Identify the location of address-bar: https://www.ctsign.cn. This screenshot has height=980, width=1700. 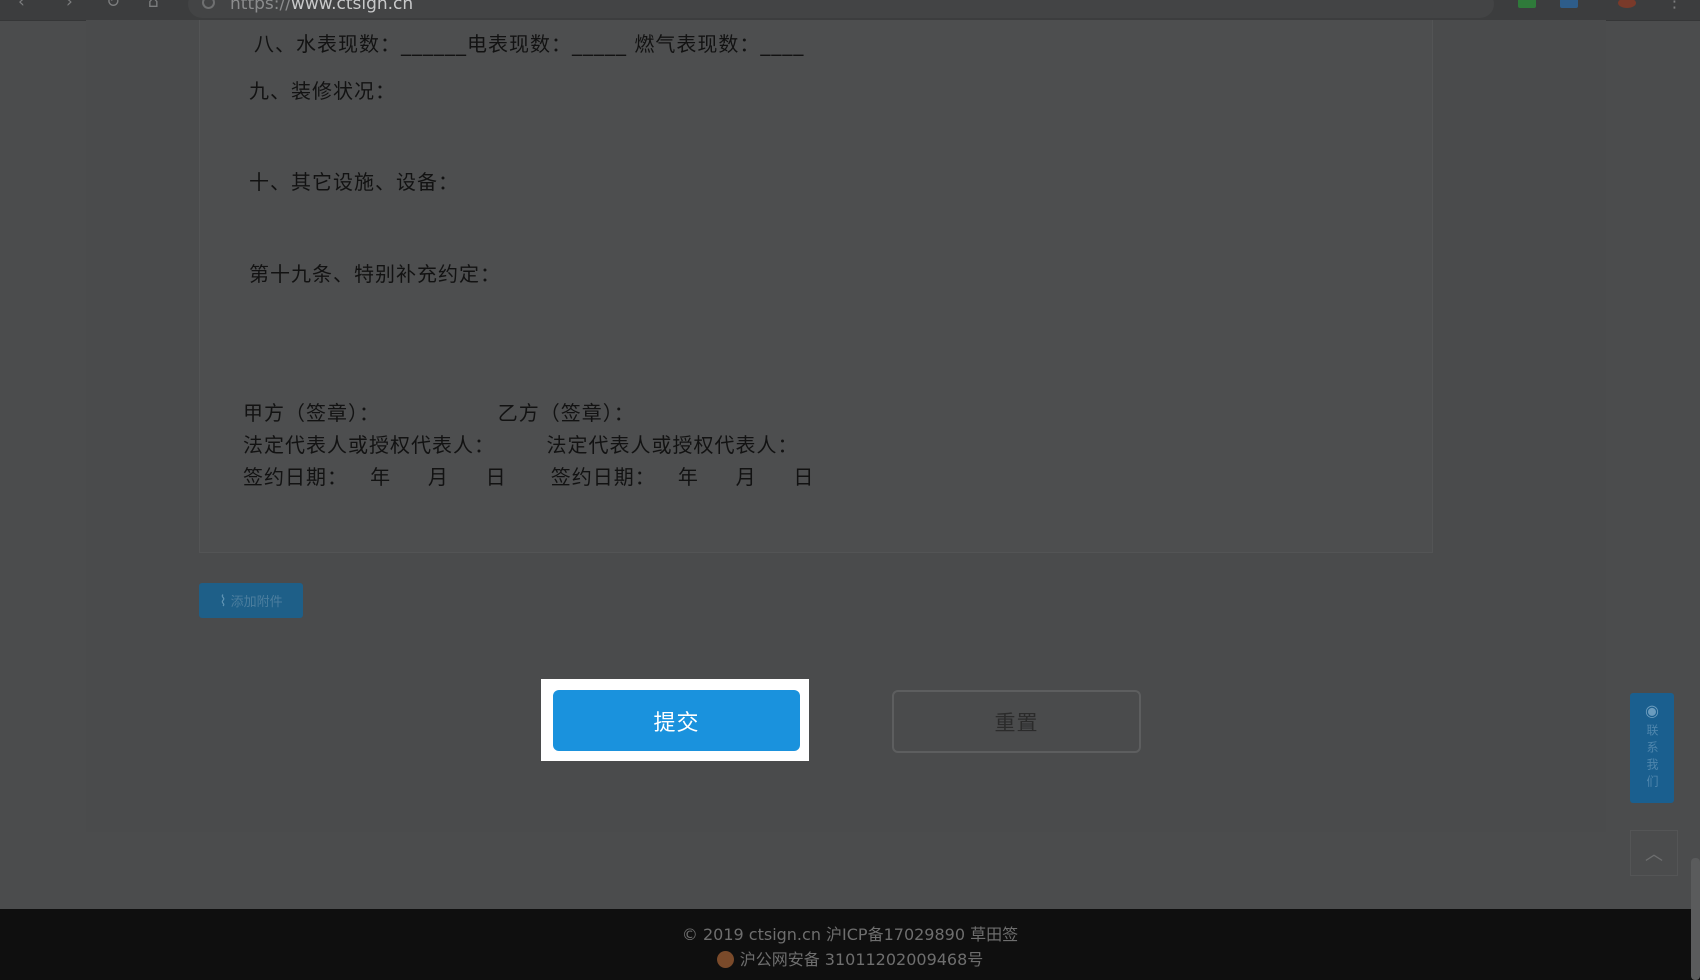
(841, 9).